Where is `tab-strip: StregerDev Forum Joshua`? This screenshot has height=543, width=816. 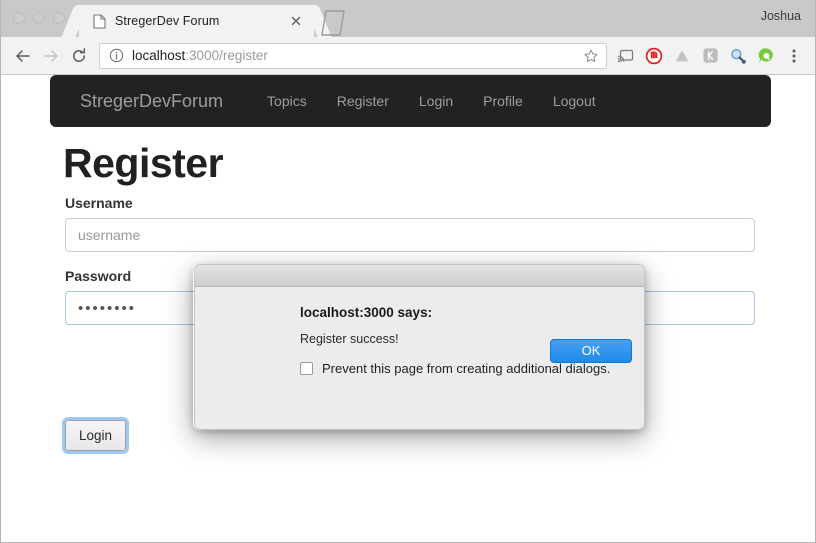 tab-strip: StregerDev Forum Joshua is located at coordinates (408, 18).